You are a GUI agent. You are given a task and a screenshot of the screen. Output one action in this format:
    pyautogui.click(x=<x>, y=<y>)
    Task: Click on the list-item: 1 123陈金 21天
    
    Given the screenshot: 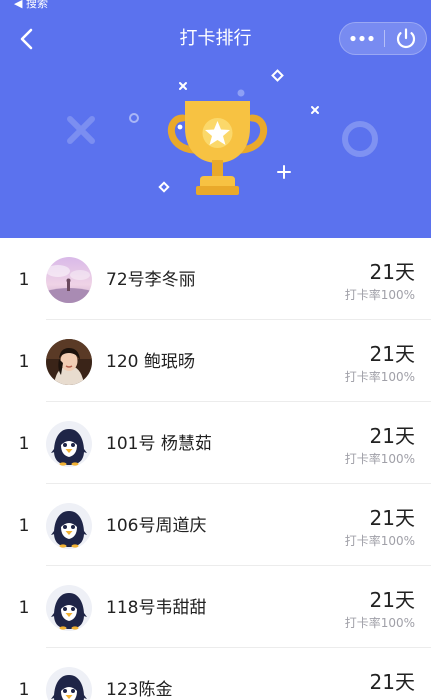 What is the action you would take?
    pyautogui.click(x=215, y=674)
    